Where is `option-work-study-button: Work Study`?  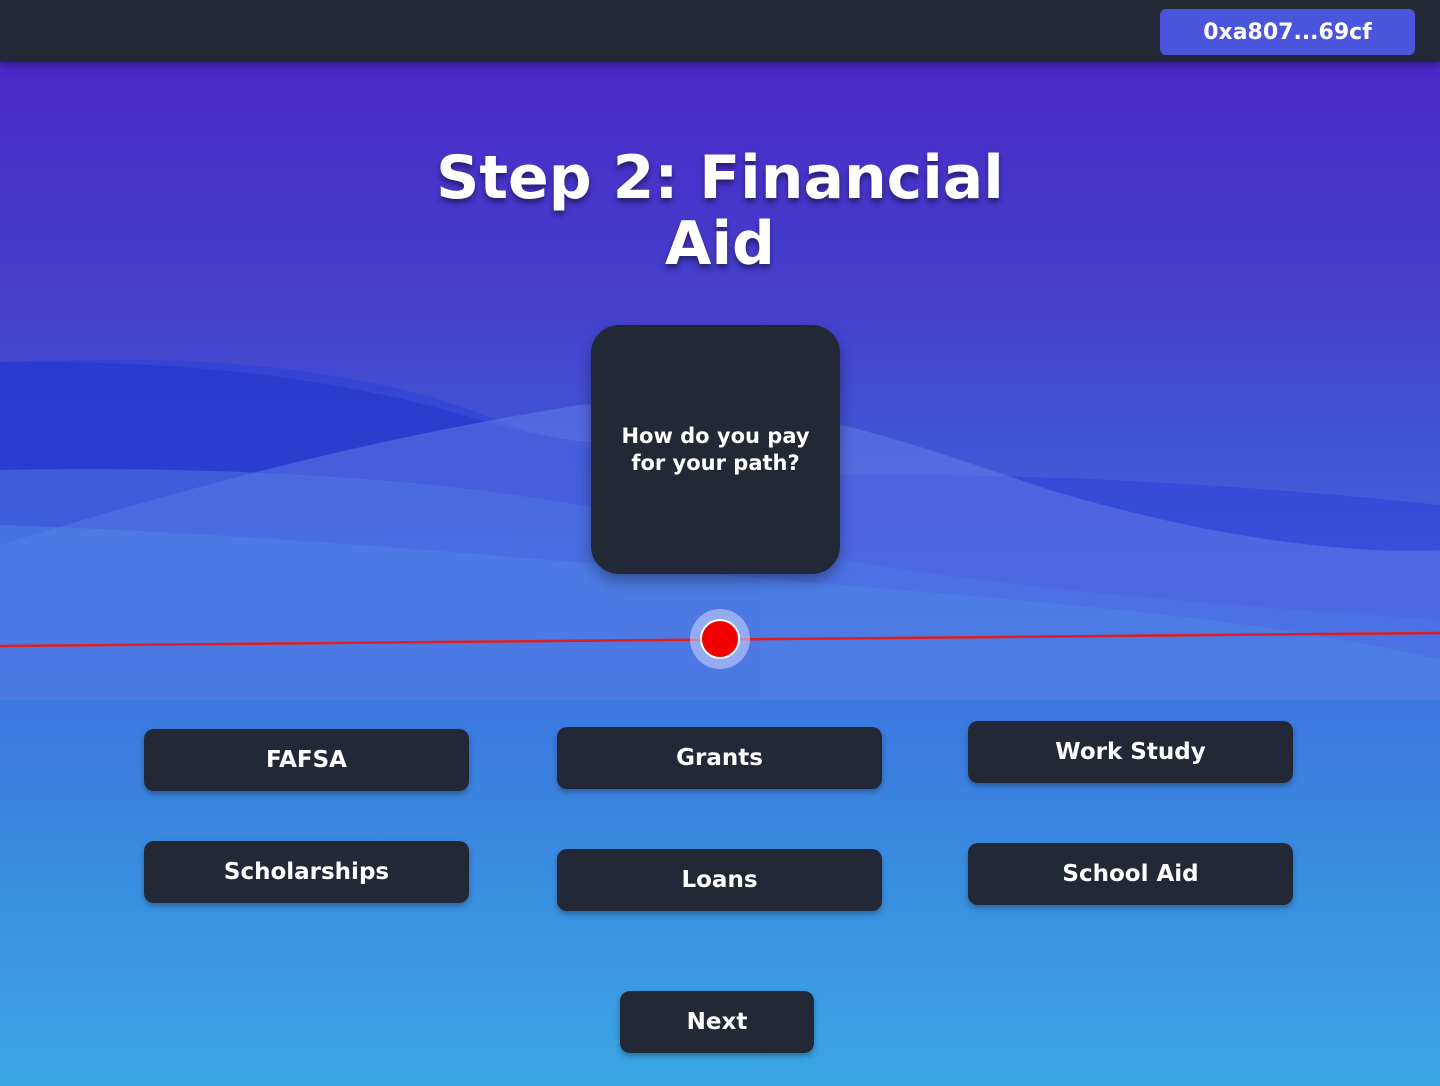 option-work-study-button: Work Study is located at coordinates (1130, 752).